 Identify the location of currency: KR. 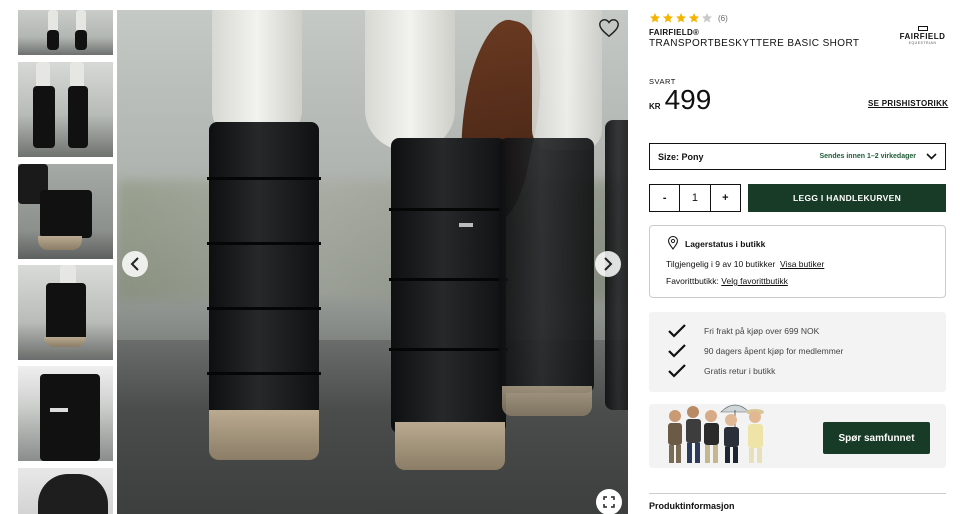
(655, 106).